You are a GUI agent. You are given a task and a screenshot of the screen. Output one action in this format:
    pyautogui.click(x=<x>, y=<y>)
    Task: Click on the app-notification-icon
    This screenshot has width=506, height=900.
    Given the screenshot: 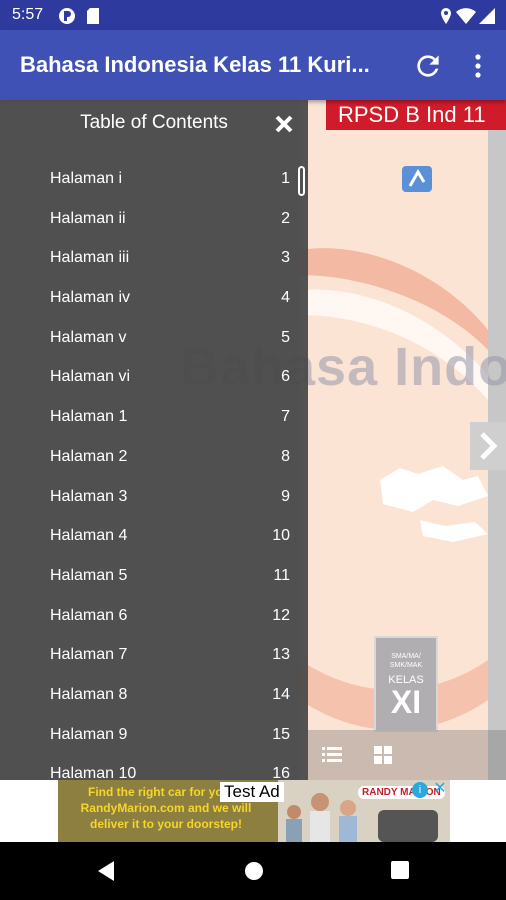 What is the action you would take?
    pyautogui.click(x=67, y=16)
    